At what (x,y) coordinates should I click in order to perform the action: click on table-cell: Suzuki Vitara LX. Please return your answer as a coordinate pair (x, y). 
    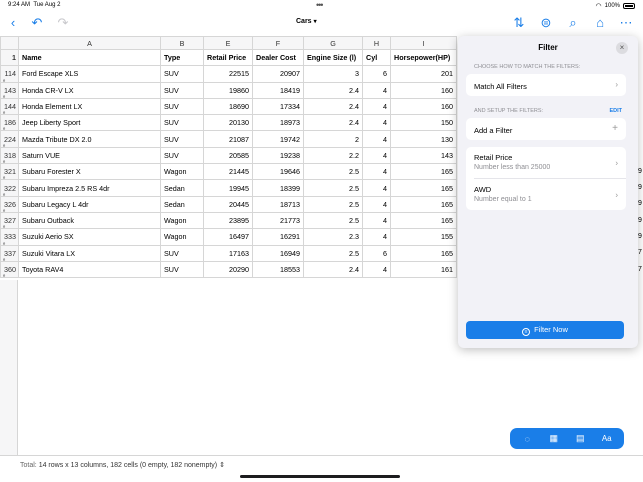
    Looking at the image, I should click on (89, 253).